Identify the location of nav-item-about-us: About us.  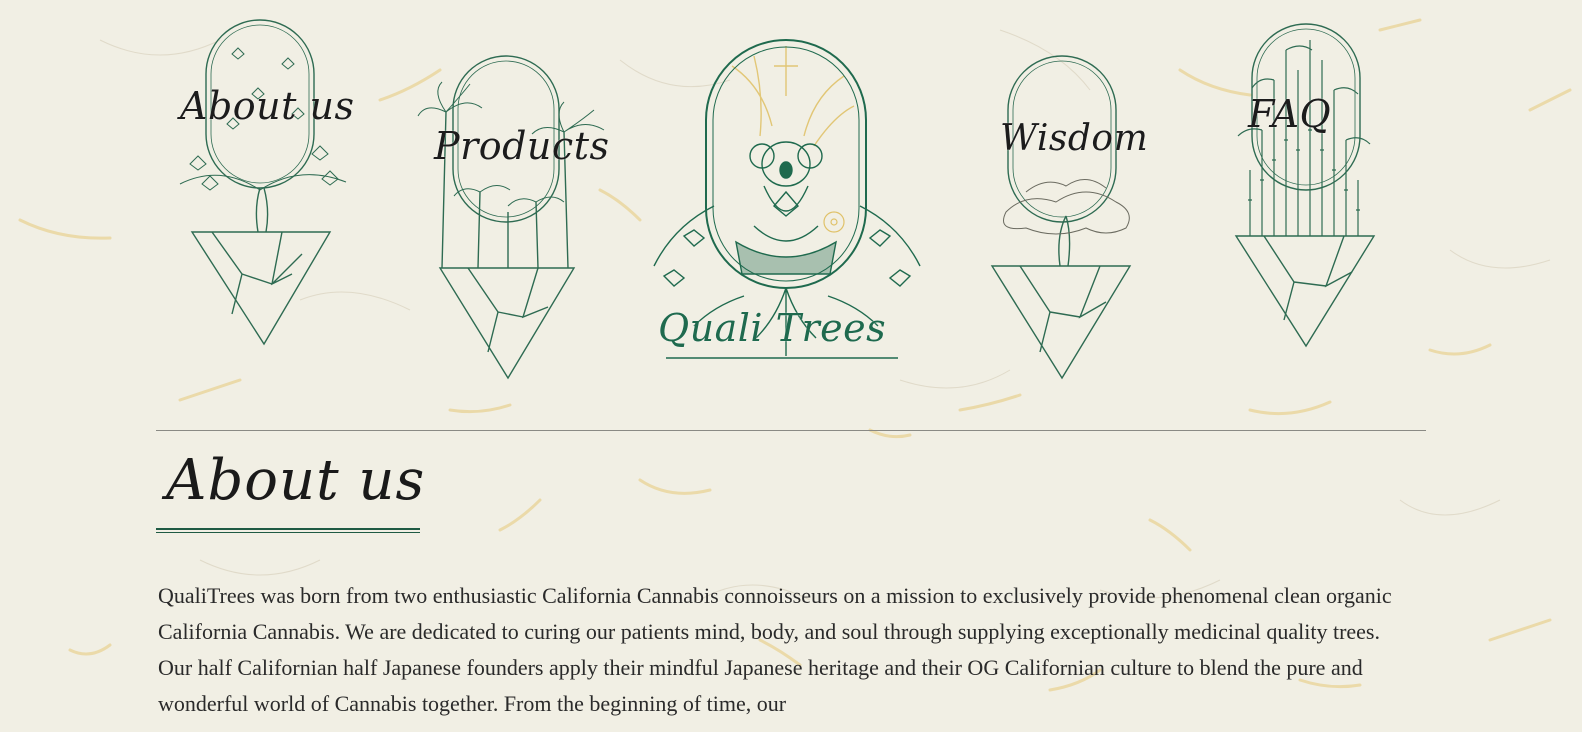
(264, 181).